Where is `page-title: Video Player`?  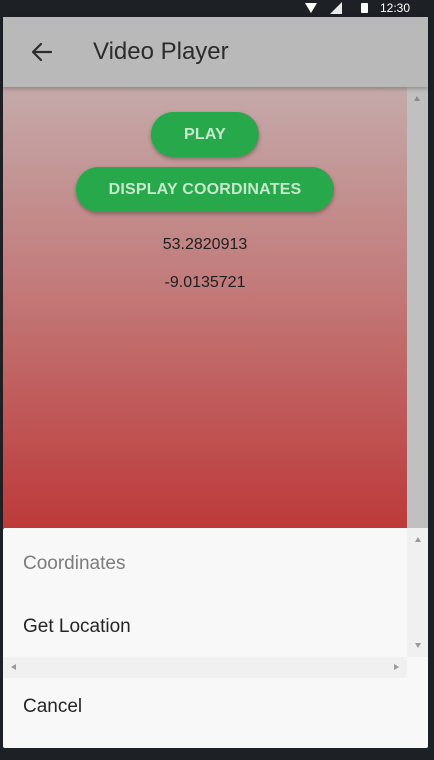 page-title: Video Player is located at coordinates (161, 51).